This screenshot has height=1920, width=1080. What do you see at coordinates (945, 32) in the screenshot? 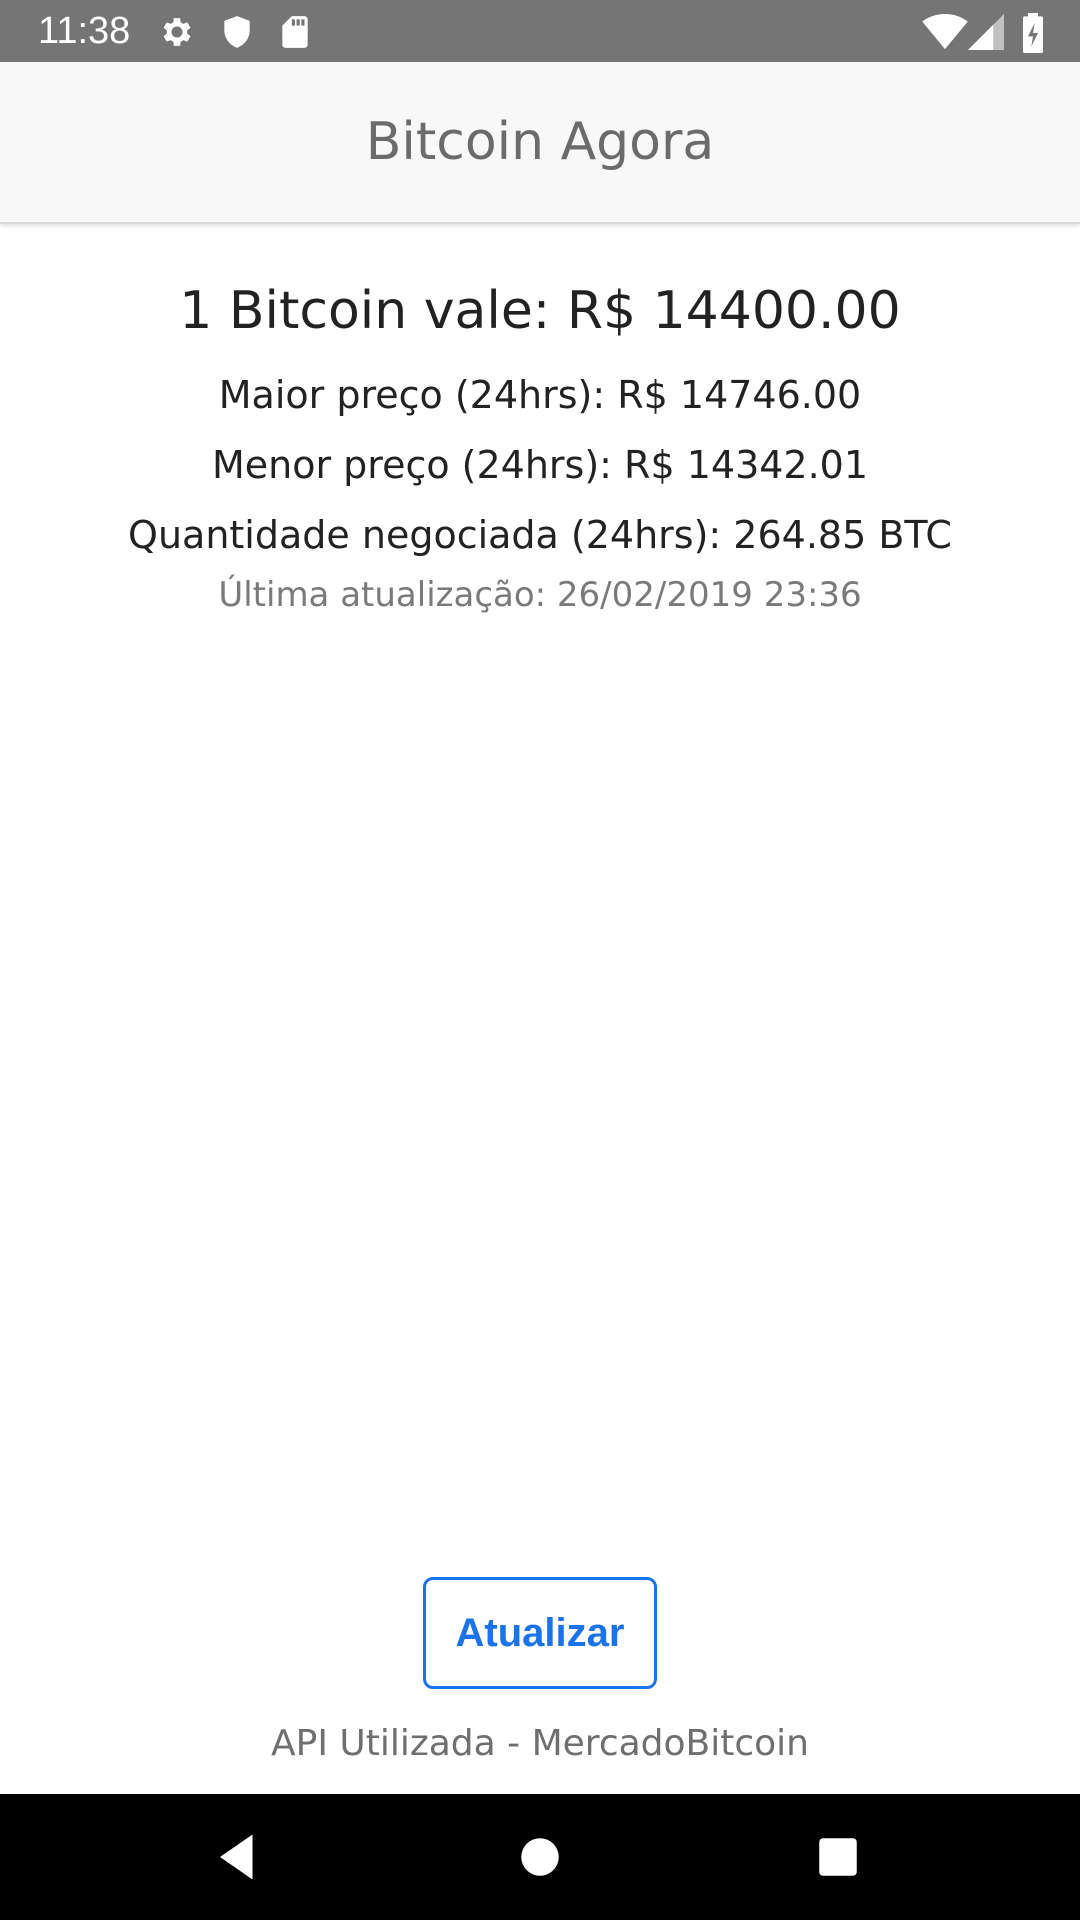
I see `wifi-icon` at bounding box center [945, 32].